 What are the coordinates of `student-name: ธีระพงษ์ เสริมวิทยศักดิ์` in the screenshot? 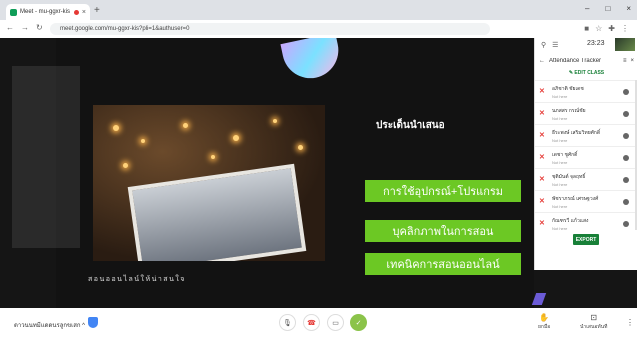 It's located at (576, 132).